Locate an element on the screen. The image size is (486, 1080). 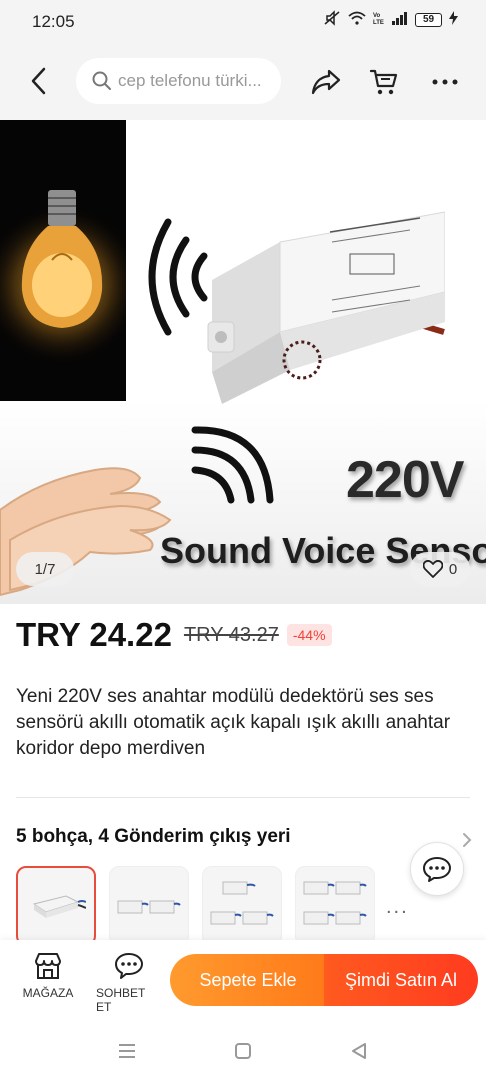
price-row: TRY 24.22 TRY 43.27 -44% is located at coordinates (174, 635).